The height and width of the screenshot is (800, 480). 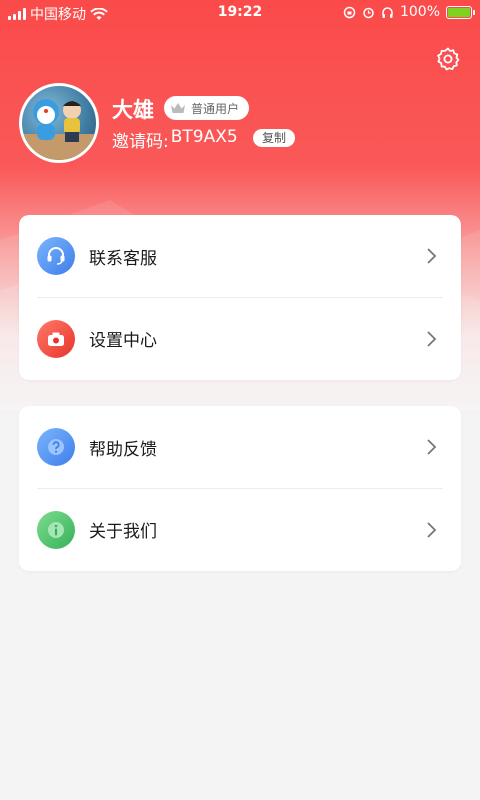 What do you see at coordinates (274, 138) in the screenshot?
I see `copy-button: 复制` at bounding box center [274, 138].